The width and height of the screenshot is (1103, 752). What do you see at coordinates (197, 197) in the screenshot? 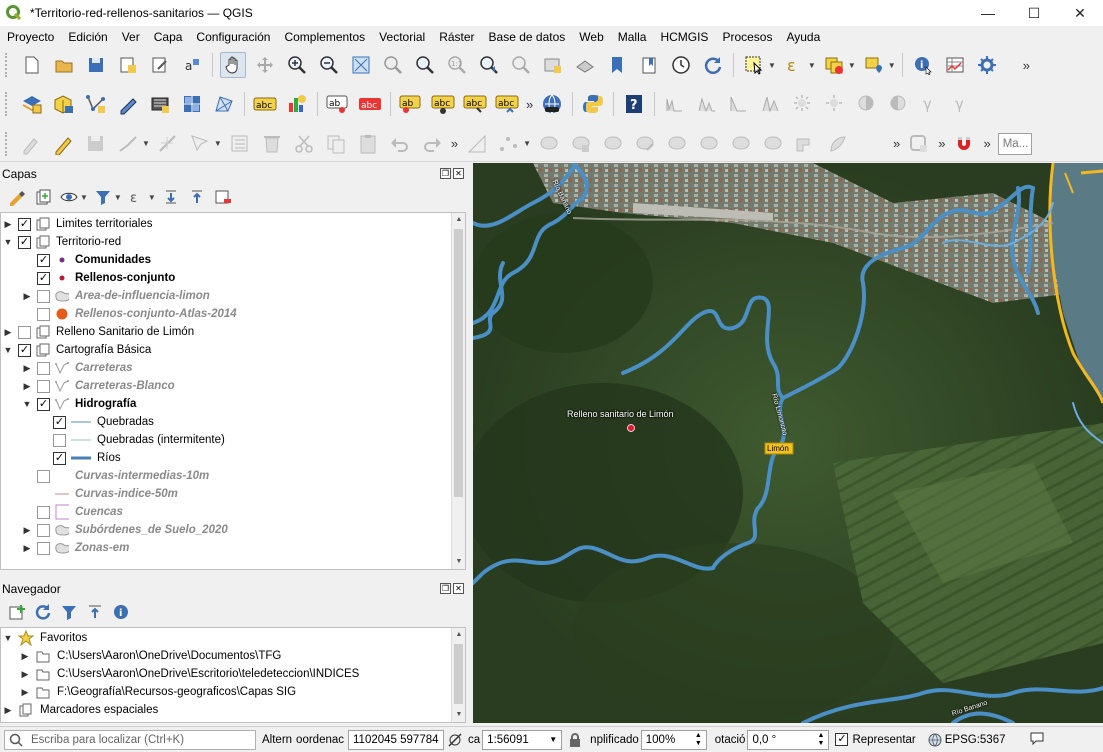
I see `collapse-all-icon` at bounding box center [197, 197].